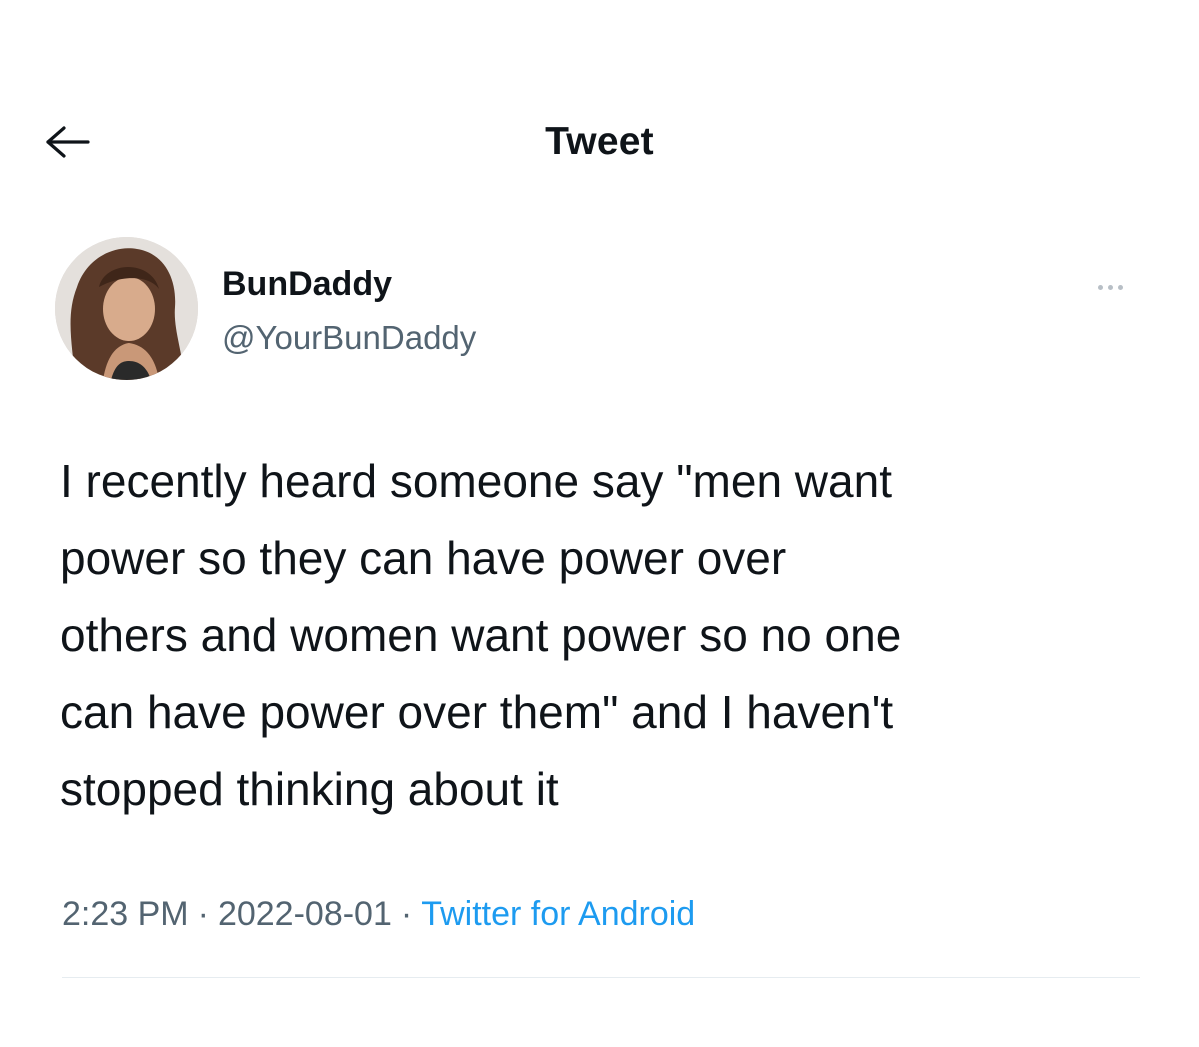  Describe the element at coordinates (601, 977) in the screenshot. I see `divider` at that location.